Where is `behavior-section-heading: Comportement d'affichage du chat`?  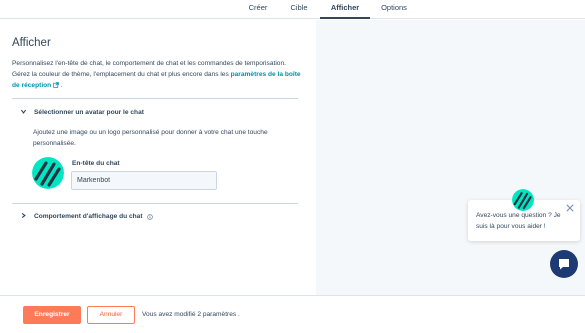 behavior-section-heading: Comportement d'affichage du chat is located at coordinates (88, 216).